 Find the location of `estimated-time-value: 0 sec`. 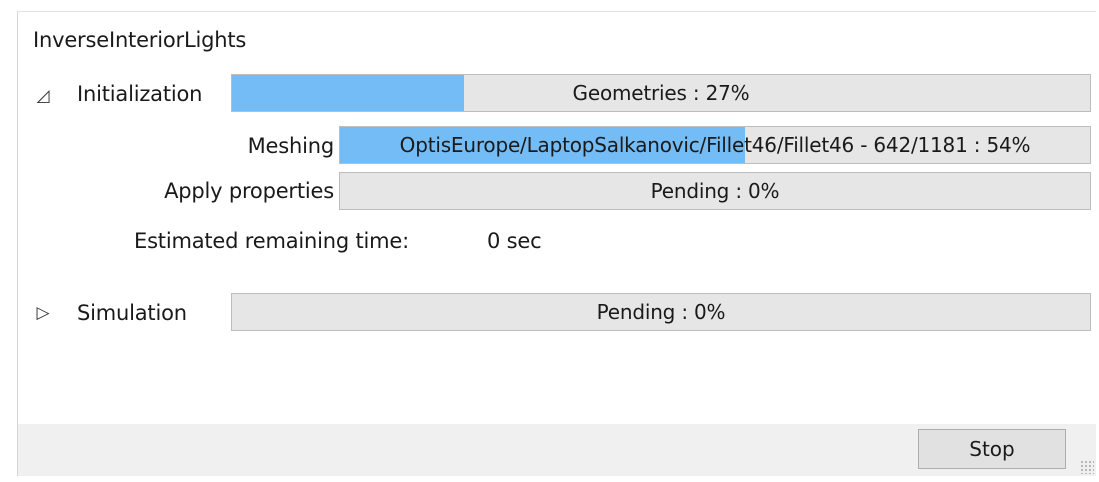

estimated-time-value: 0 sec is located at coordinates (514, 241).